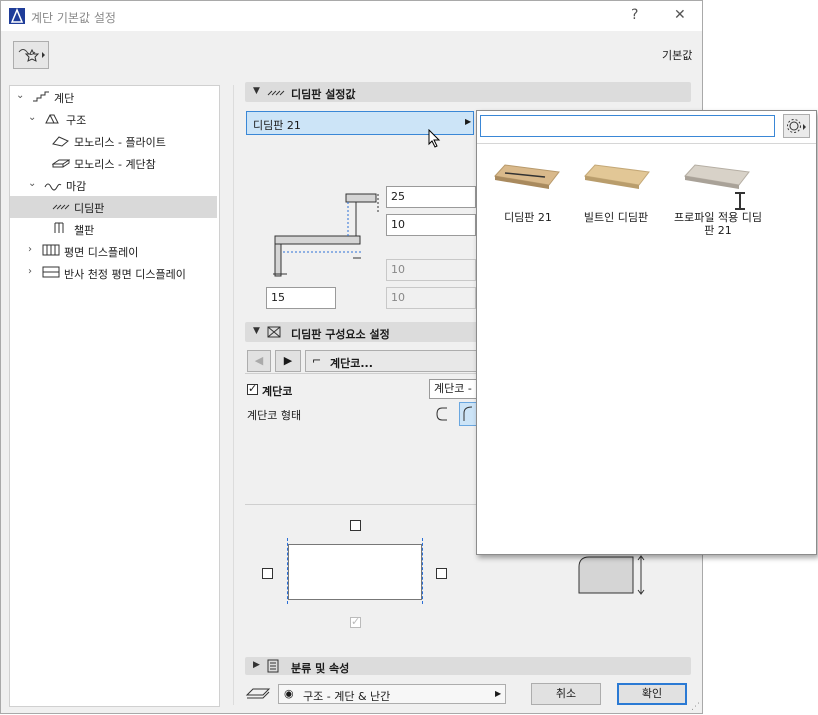  I want to click on section-title: 디딤판 구성요소 설정, so click(340, 334).